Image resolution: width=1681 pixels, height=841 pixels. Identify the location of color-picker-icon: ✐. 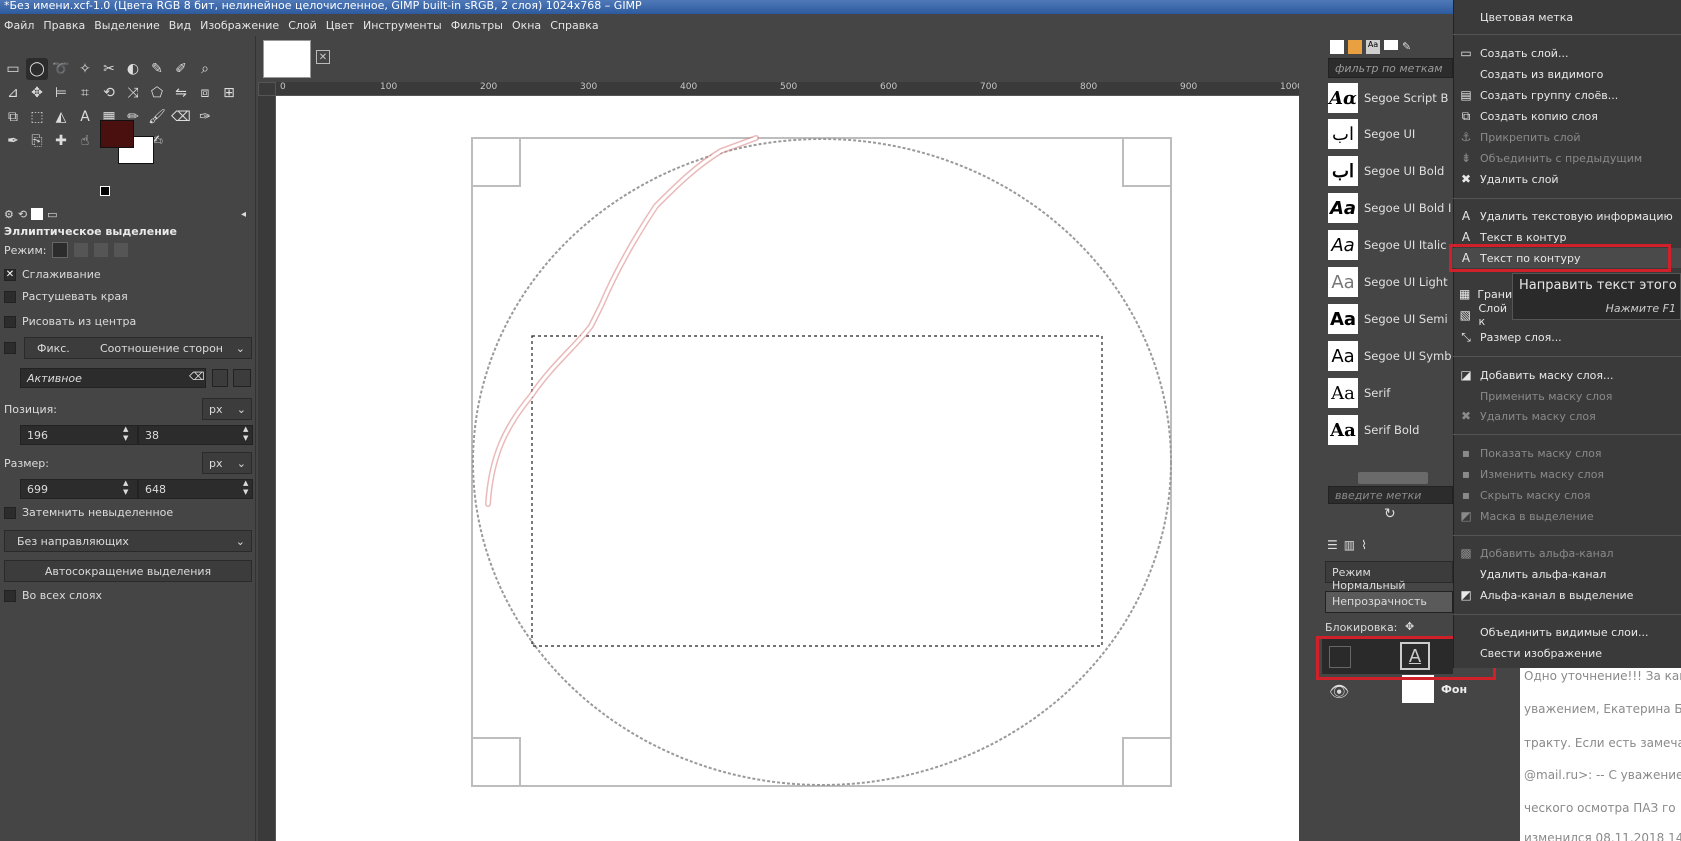
(181, 69).